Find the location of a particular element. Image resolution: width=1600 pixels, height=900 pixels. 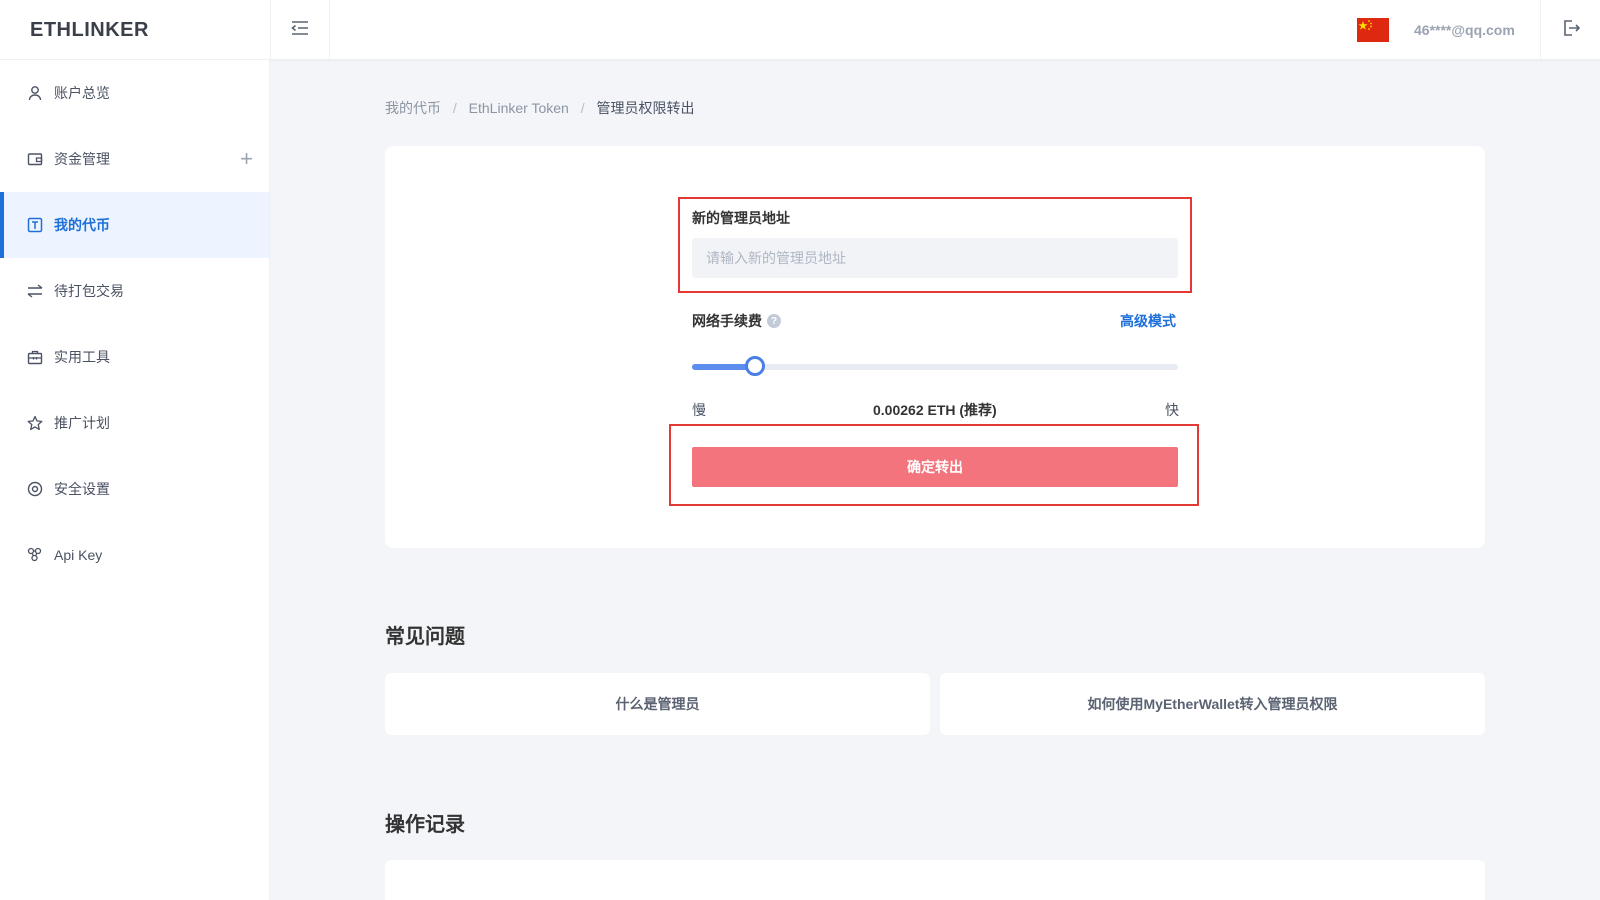

sidebar-item-tools: 实用工具 is located at coordinates (134, 357).